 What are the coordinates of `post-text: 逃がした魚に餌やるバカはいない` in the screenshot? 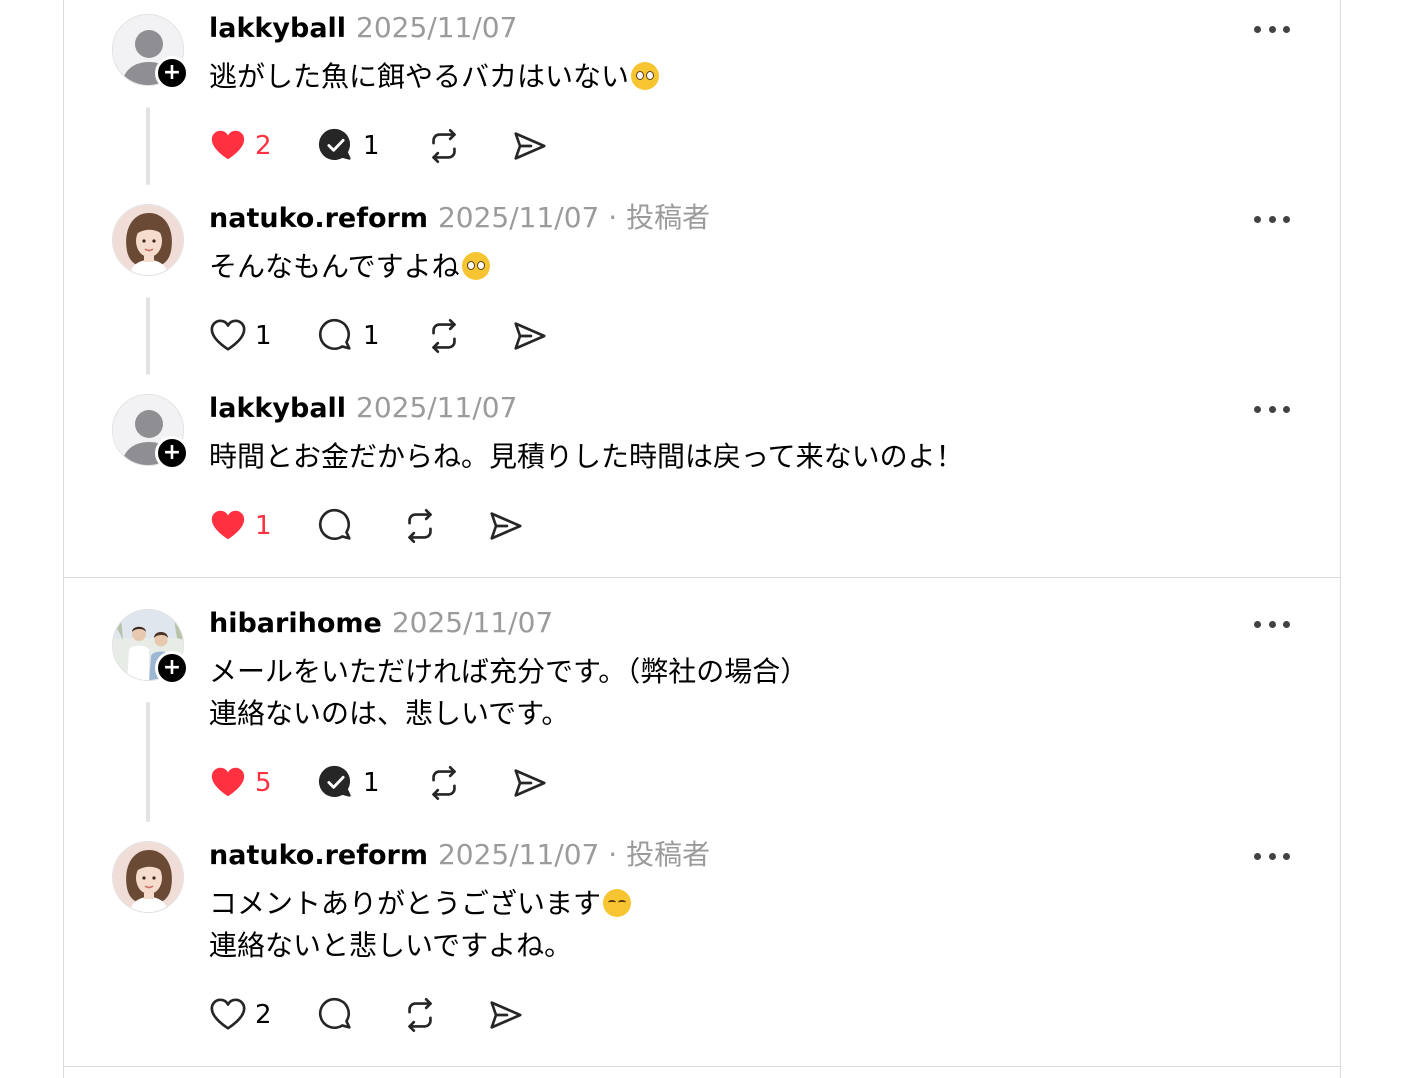 It's located at (434, 77).